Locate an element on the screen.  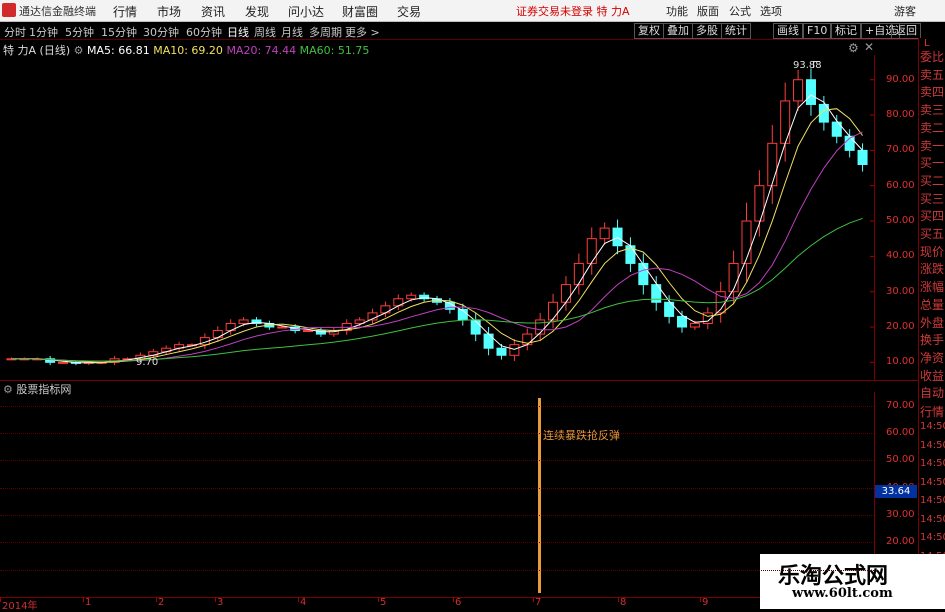
app-logo-icon is located at coordinates (9, 10).